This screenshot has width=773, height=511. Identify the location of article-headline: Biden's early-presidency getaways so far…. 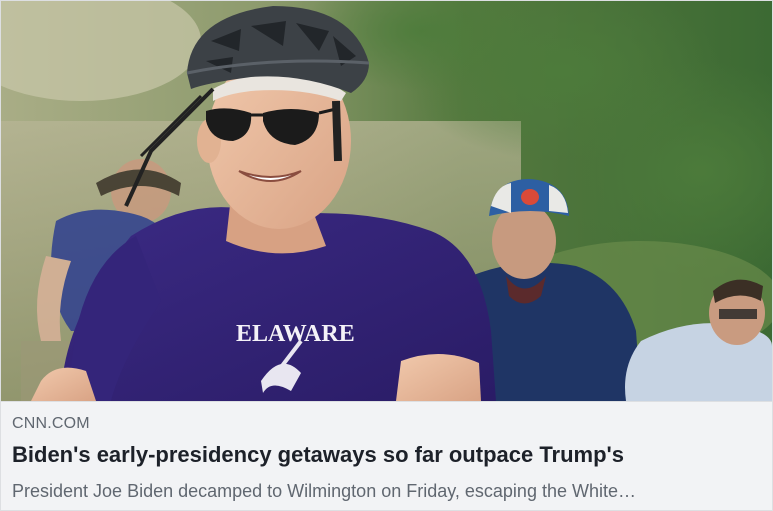
(318, 455).